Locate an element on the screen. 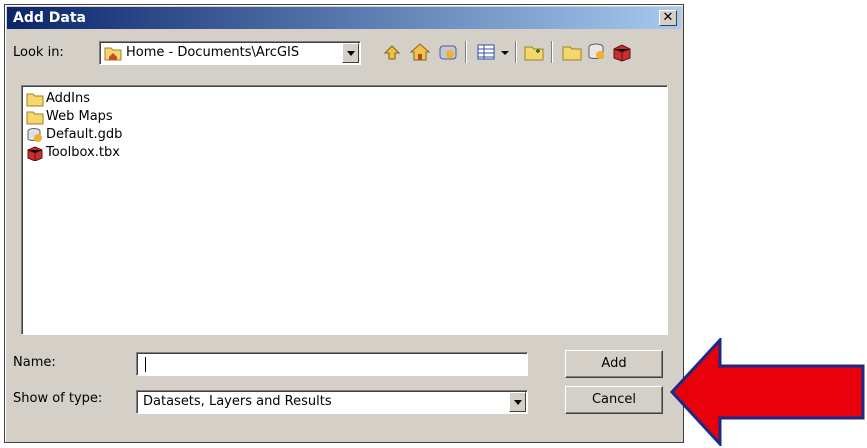 The height and width of the screenshot is (448, 867). file-name: AddIns is located at coordinates (68, 98).